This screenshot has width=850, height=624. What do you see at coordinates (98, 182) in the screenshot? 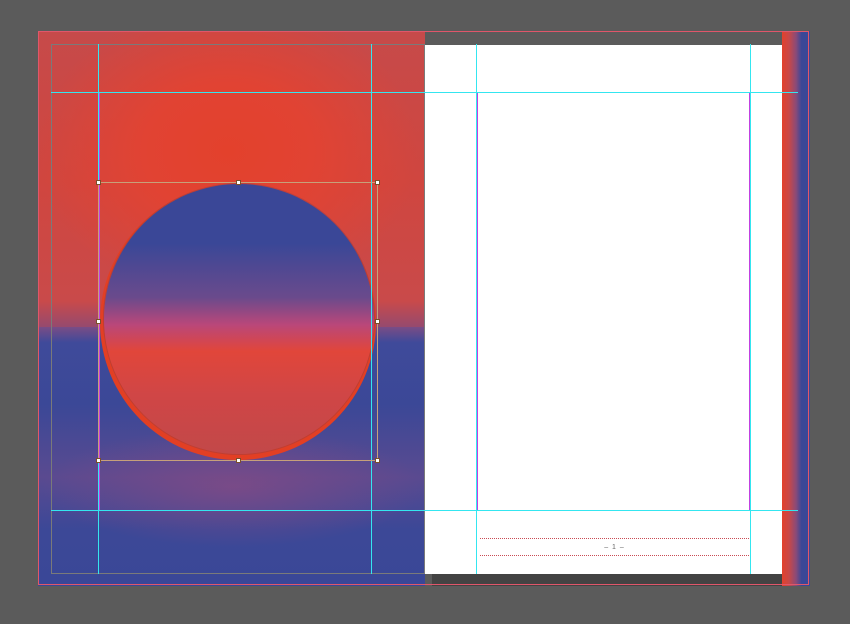
I see `resize-handle-top-left` at bounding box center [98, 182].